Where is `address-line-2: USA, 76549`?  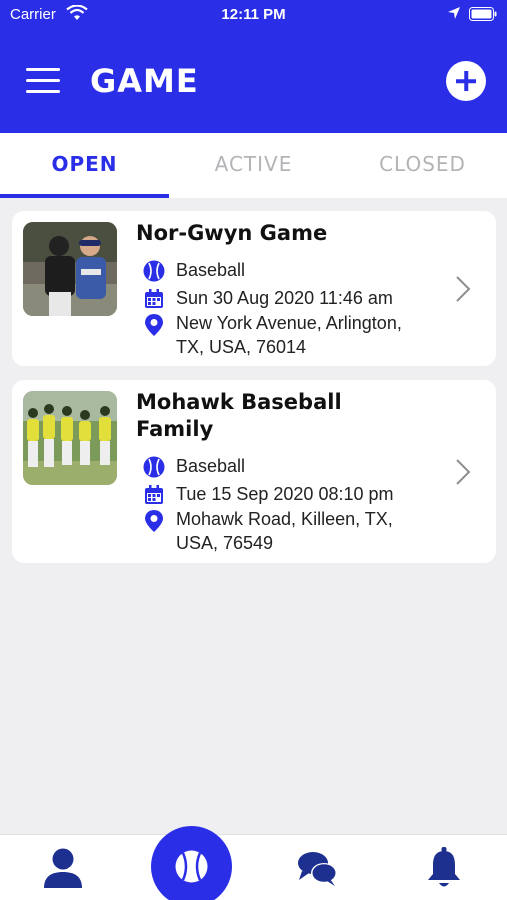 address-line-2: USA, 76549 is located at coordinates (225, 543).